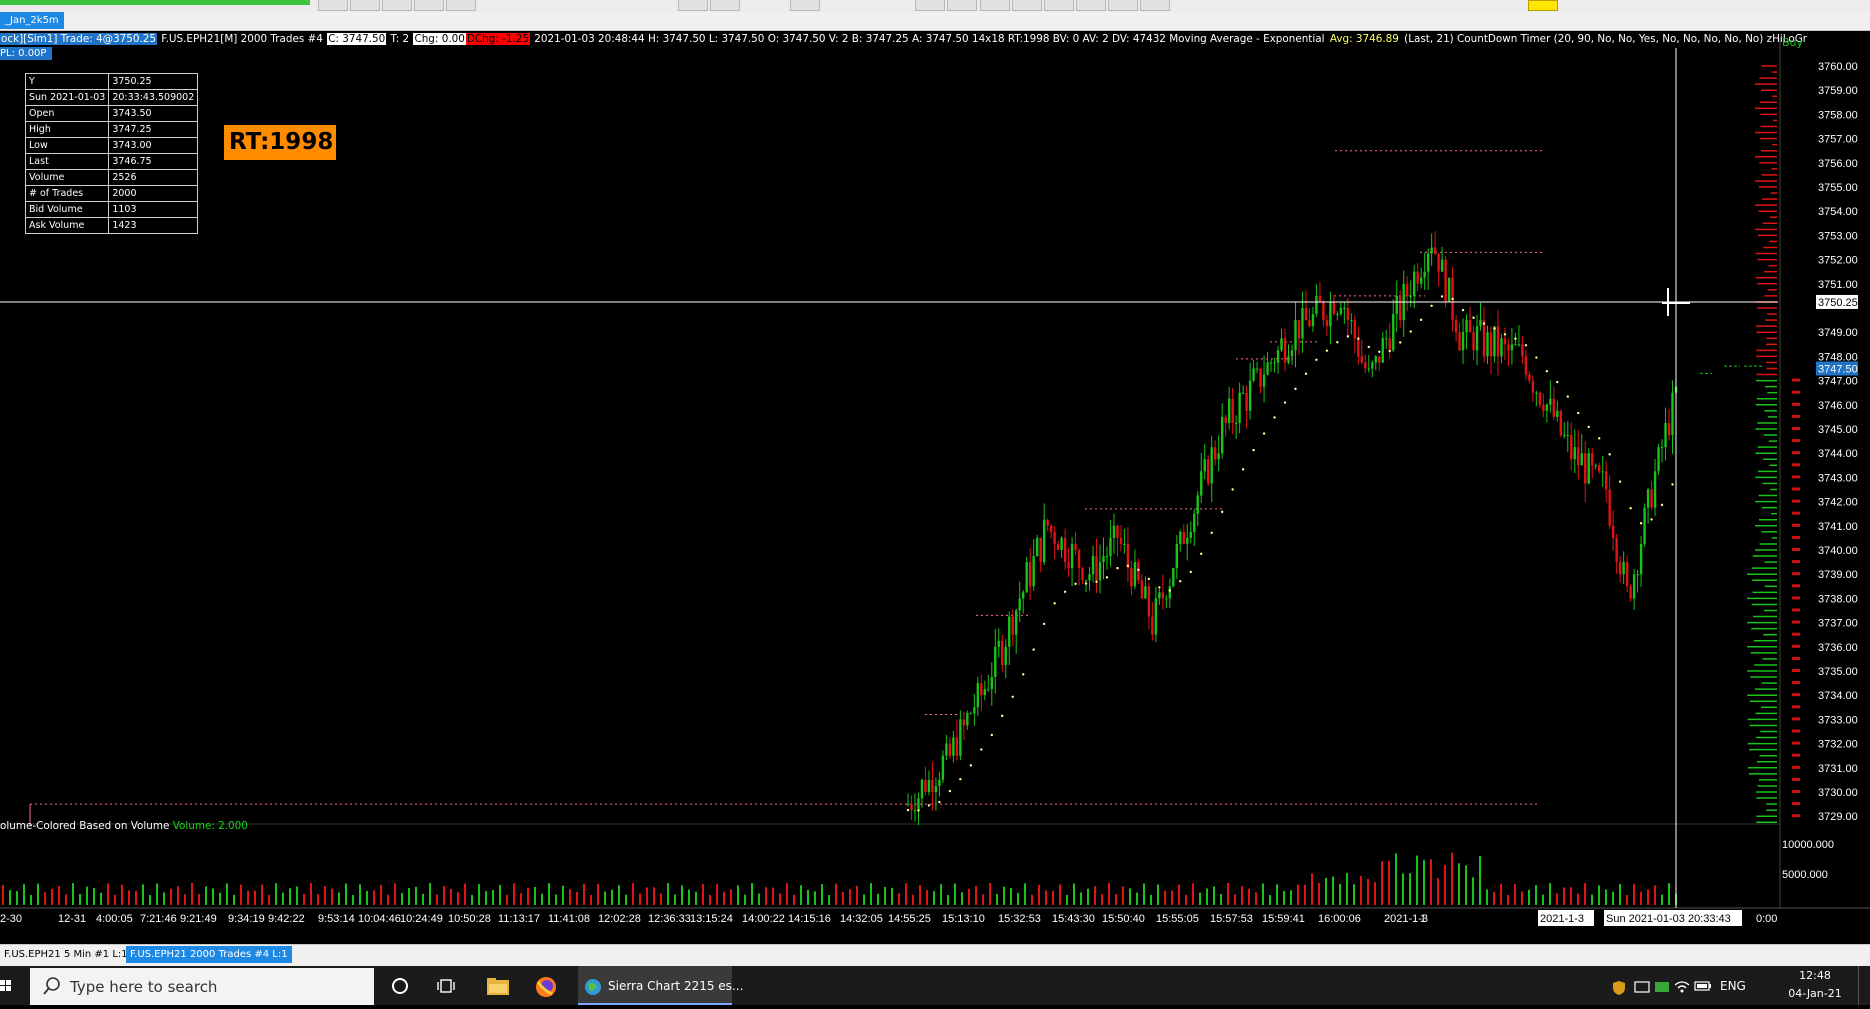 This screenshot has width=1870, height=1009. I want to click on time-axis-label: 15:43:30, so click(1073, 919).